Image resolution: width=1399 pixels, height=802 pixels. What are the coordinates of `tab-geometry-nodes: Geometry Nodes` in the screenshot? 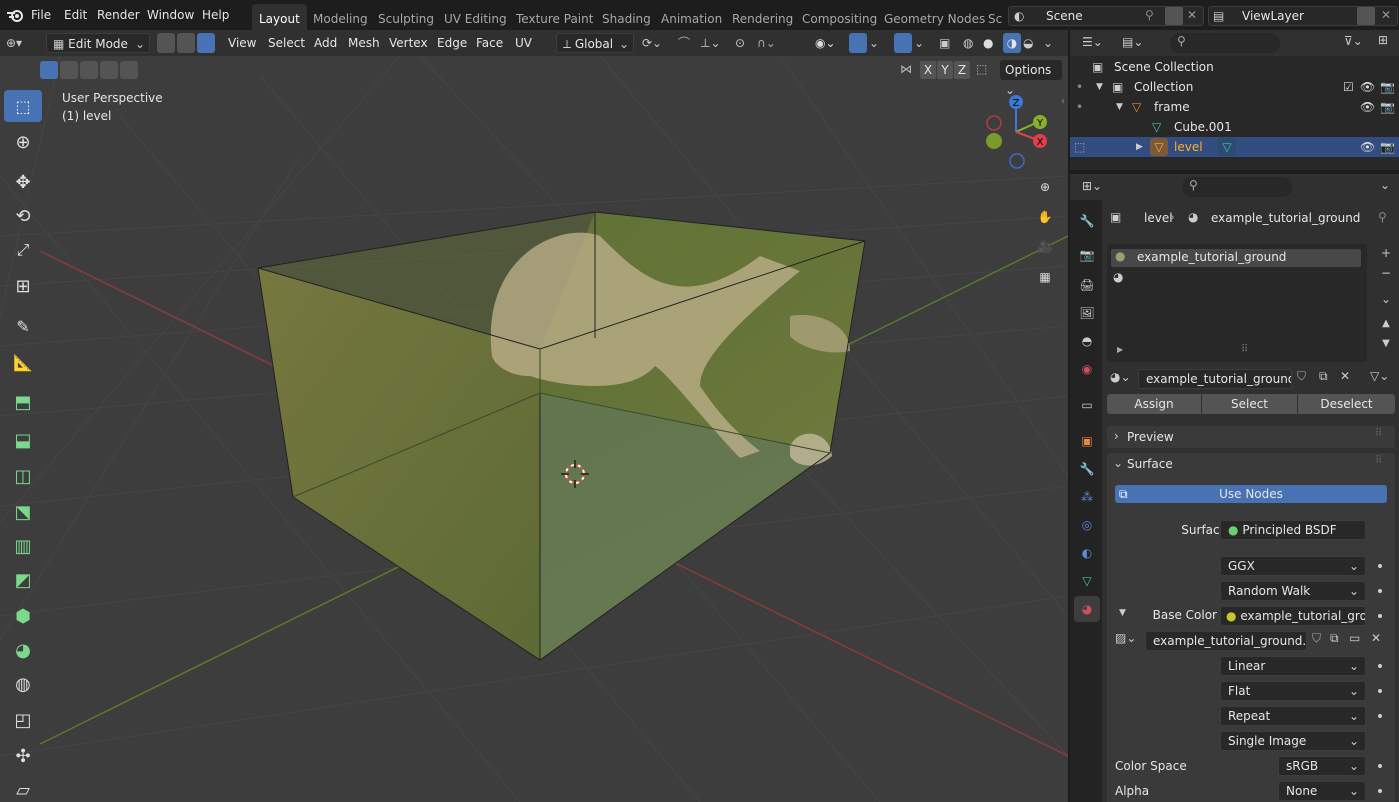 It's located at (934, 17).